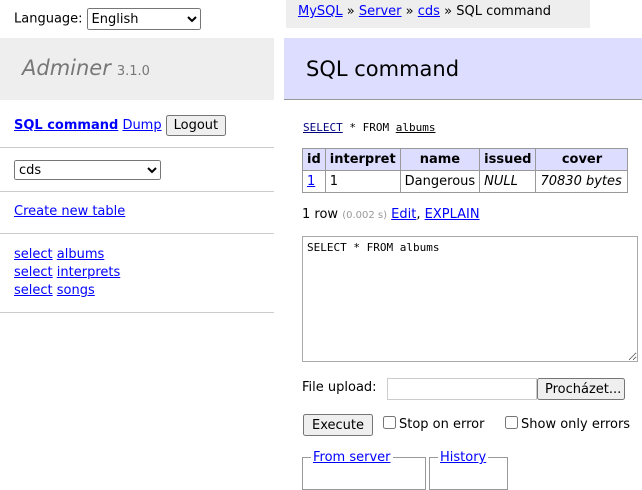 The image size is (642, 490). Describe the element at coordinates (69, 211) in the screenshot. I see `create-table-link: Create new table` at that location.